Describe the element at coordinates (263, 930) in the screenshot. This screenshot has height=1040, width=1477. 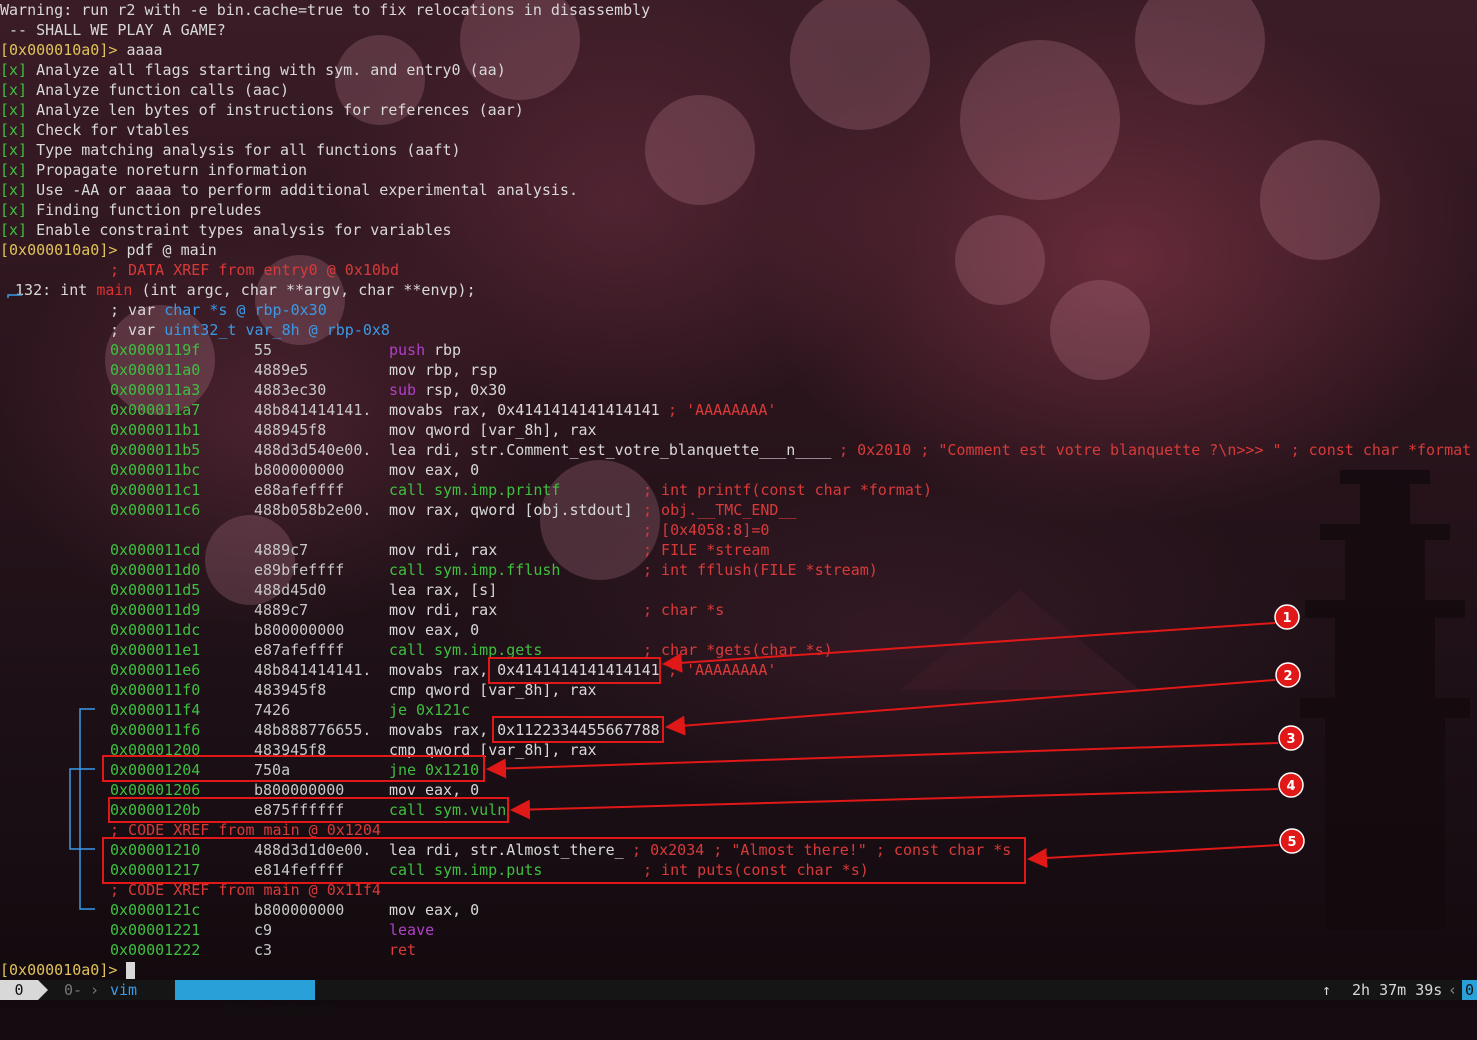
I see `instruction-bytes: c9` at that location.